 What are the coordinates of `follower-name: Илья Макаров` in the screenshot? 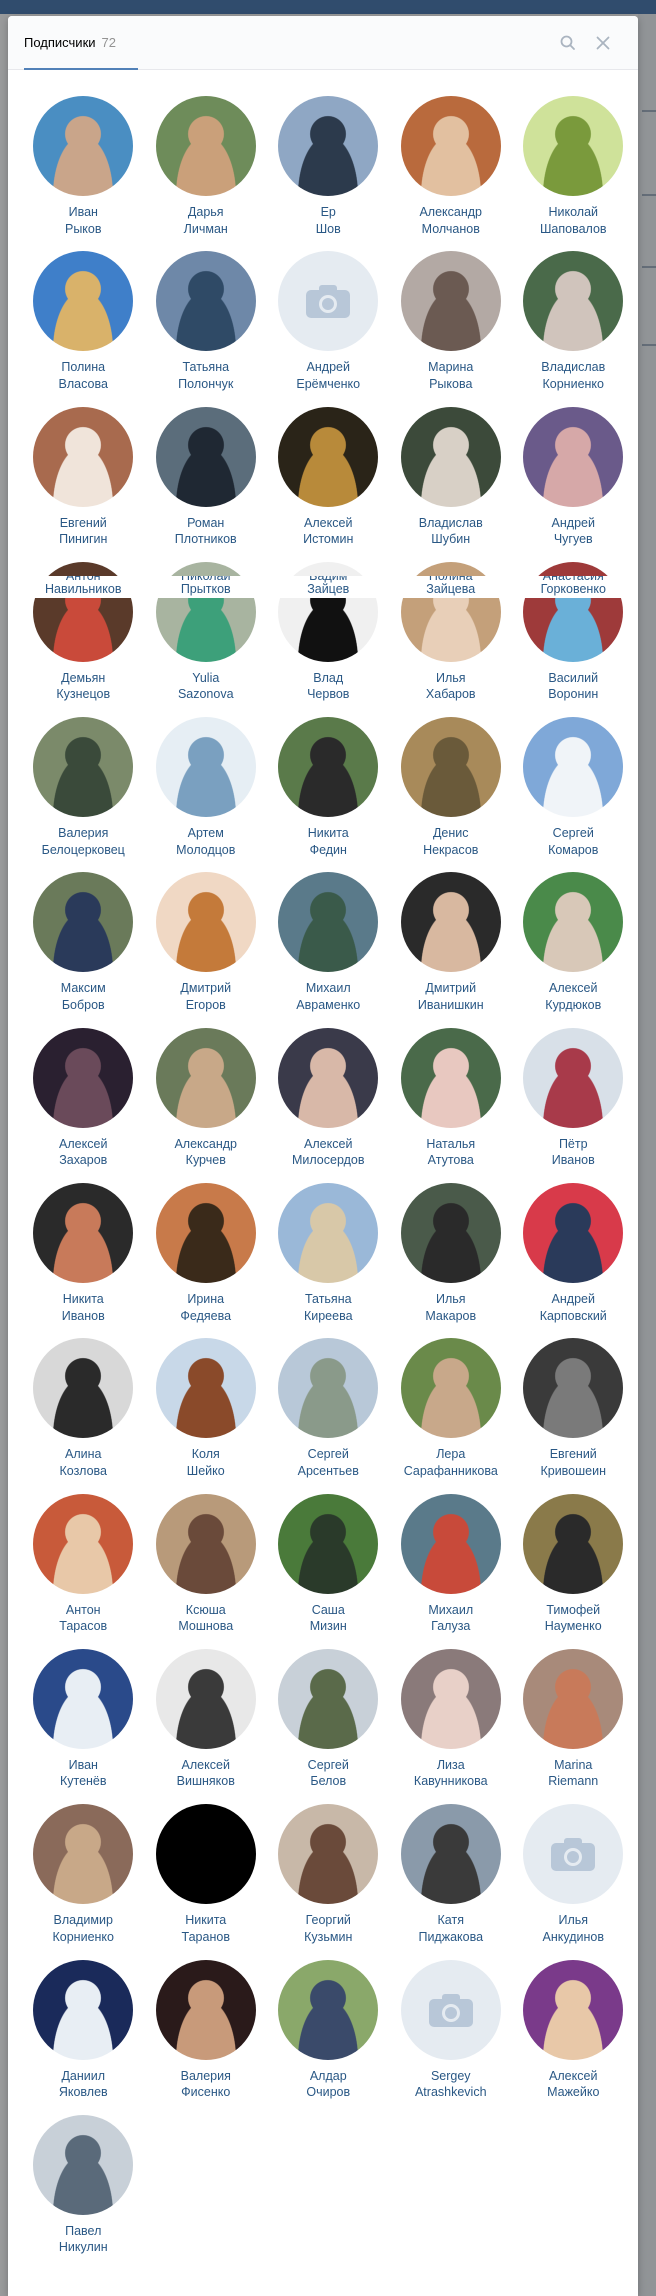 It's located at (451, 1307).